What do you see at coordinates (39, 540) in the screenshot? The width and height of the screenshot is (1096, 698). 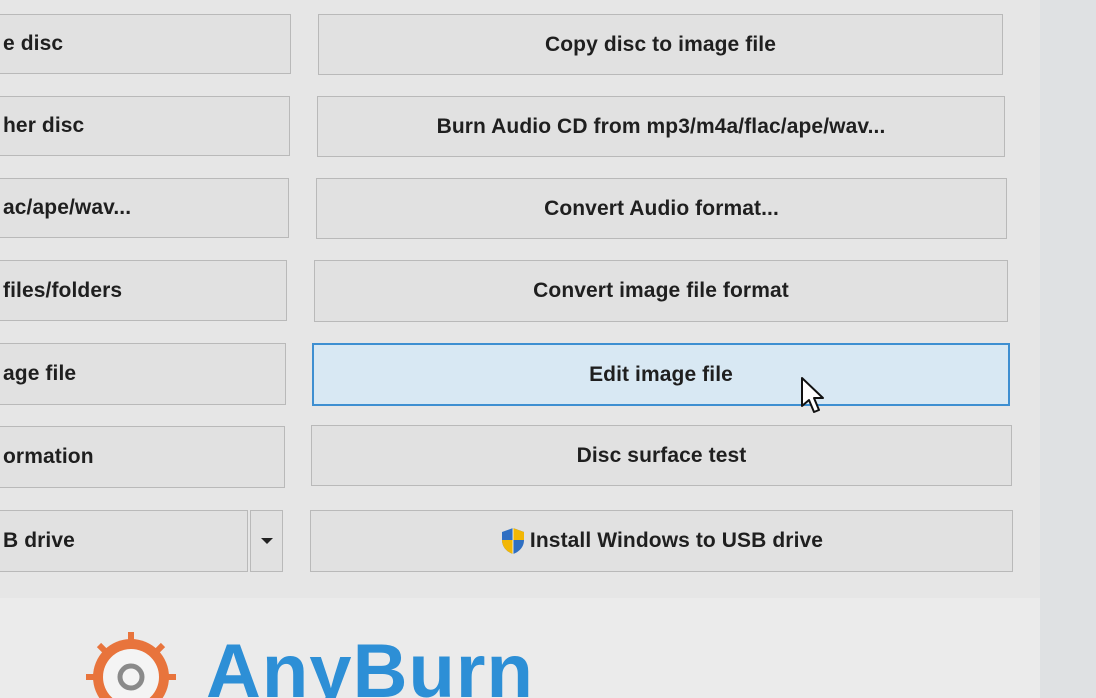 I see `usb-drive-select-label: B drive` at bounding box center [39, 540].